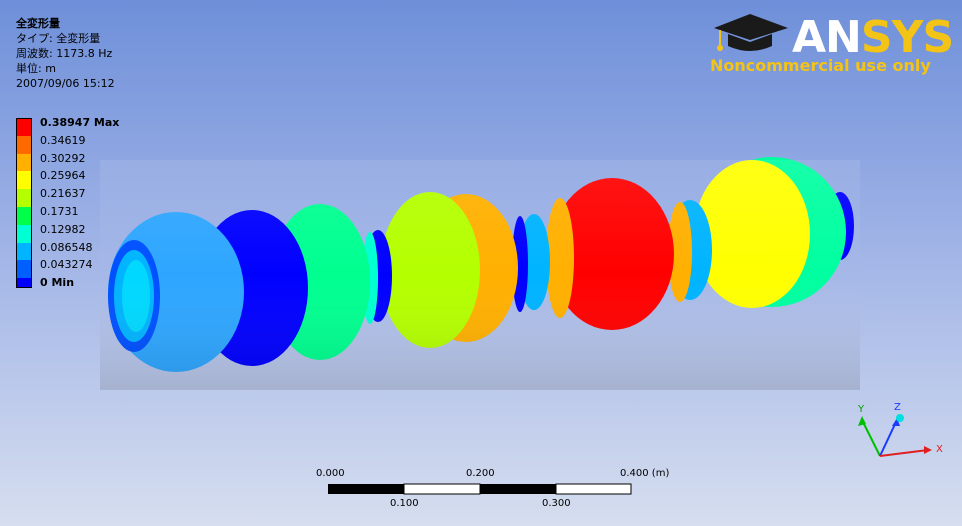 This screenshot has height=526, width=962. Describe the element at coordinates (645, 473) in the screenshot. I see `scale-label-400: 0.400 (m)` at that location.